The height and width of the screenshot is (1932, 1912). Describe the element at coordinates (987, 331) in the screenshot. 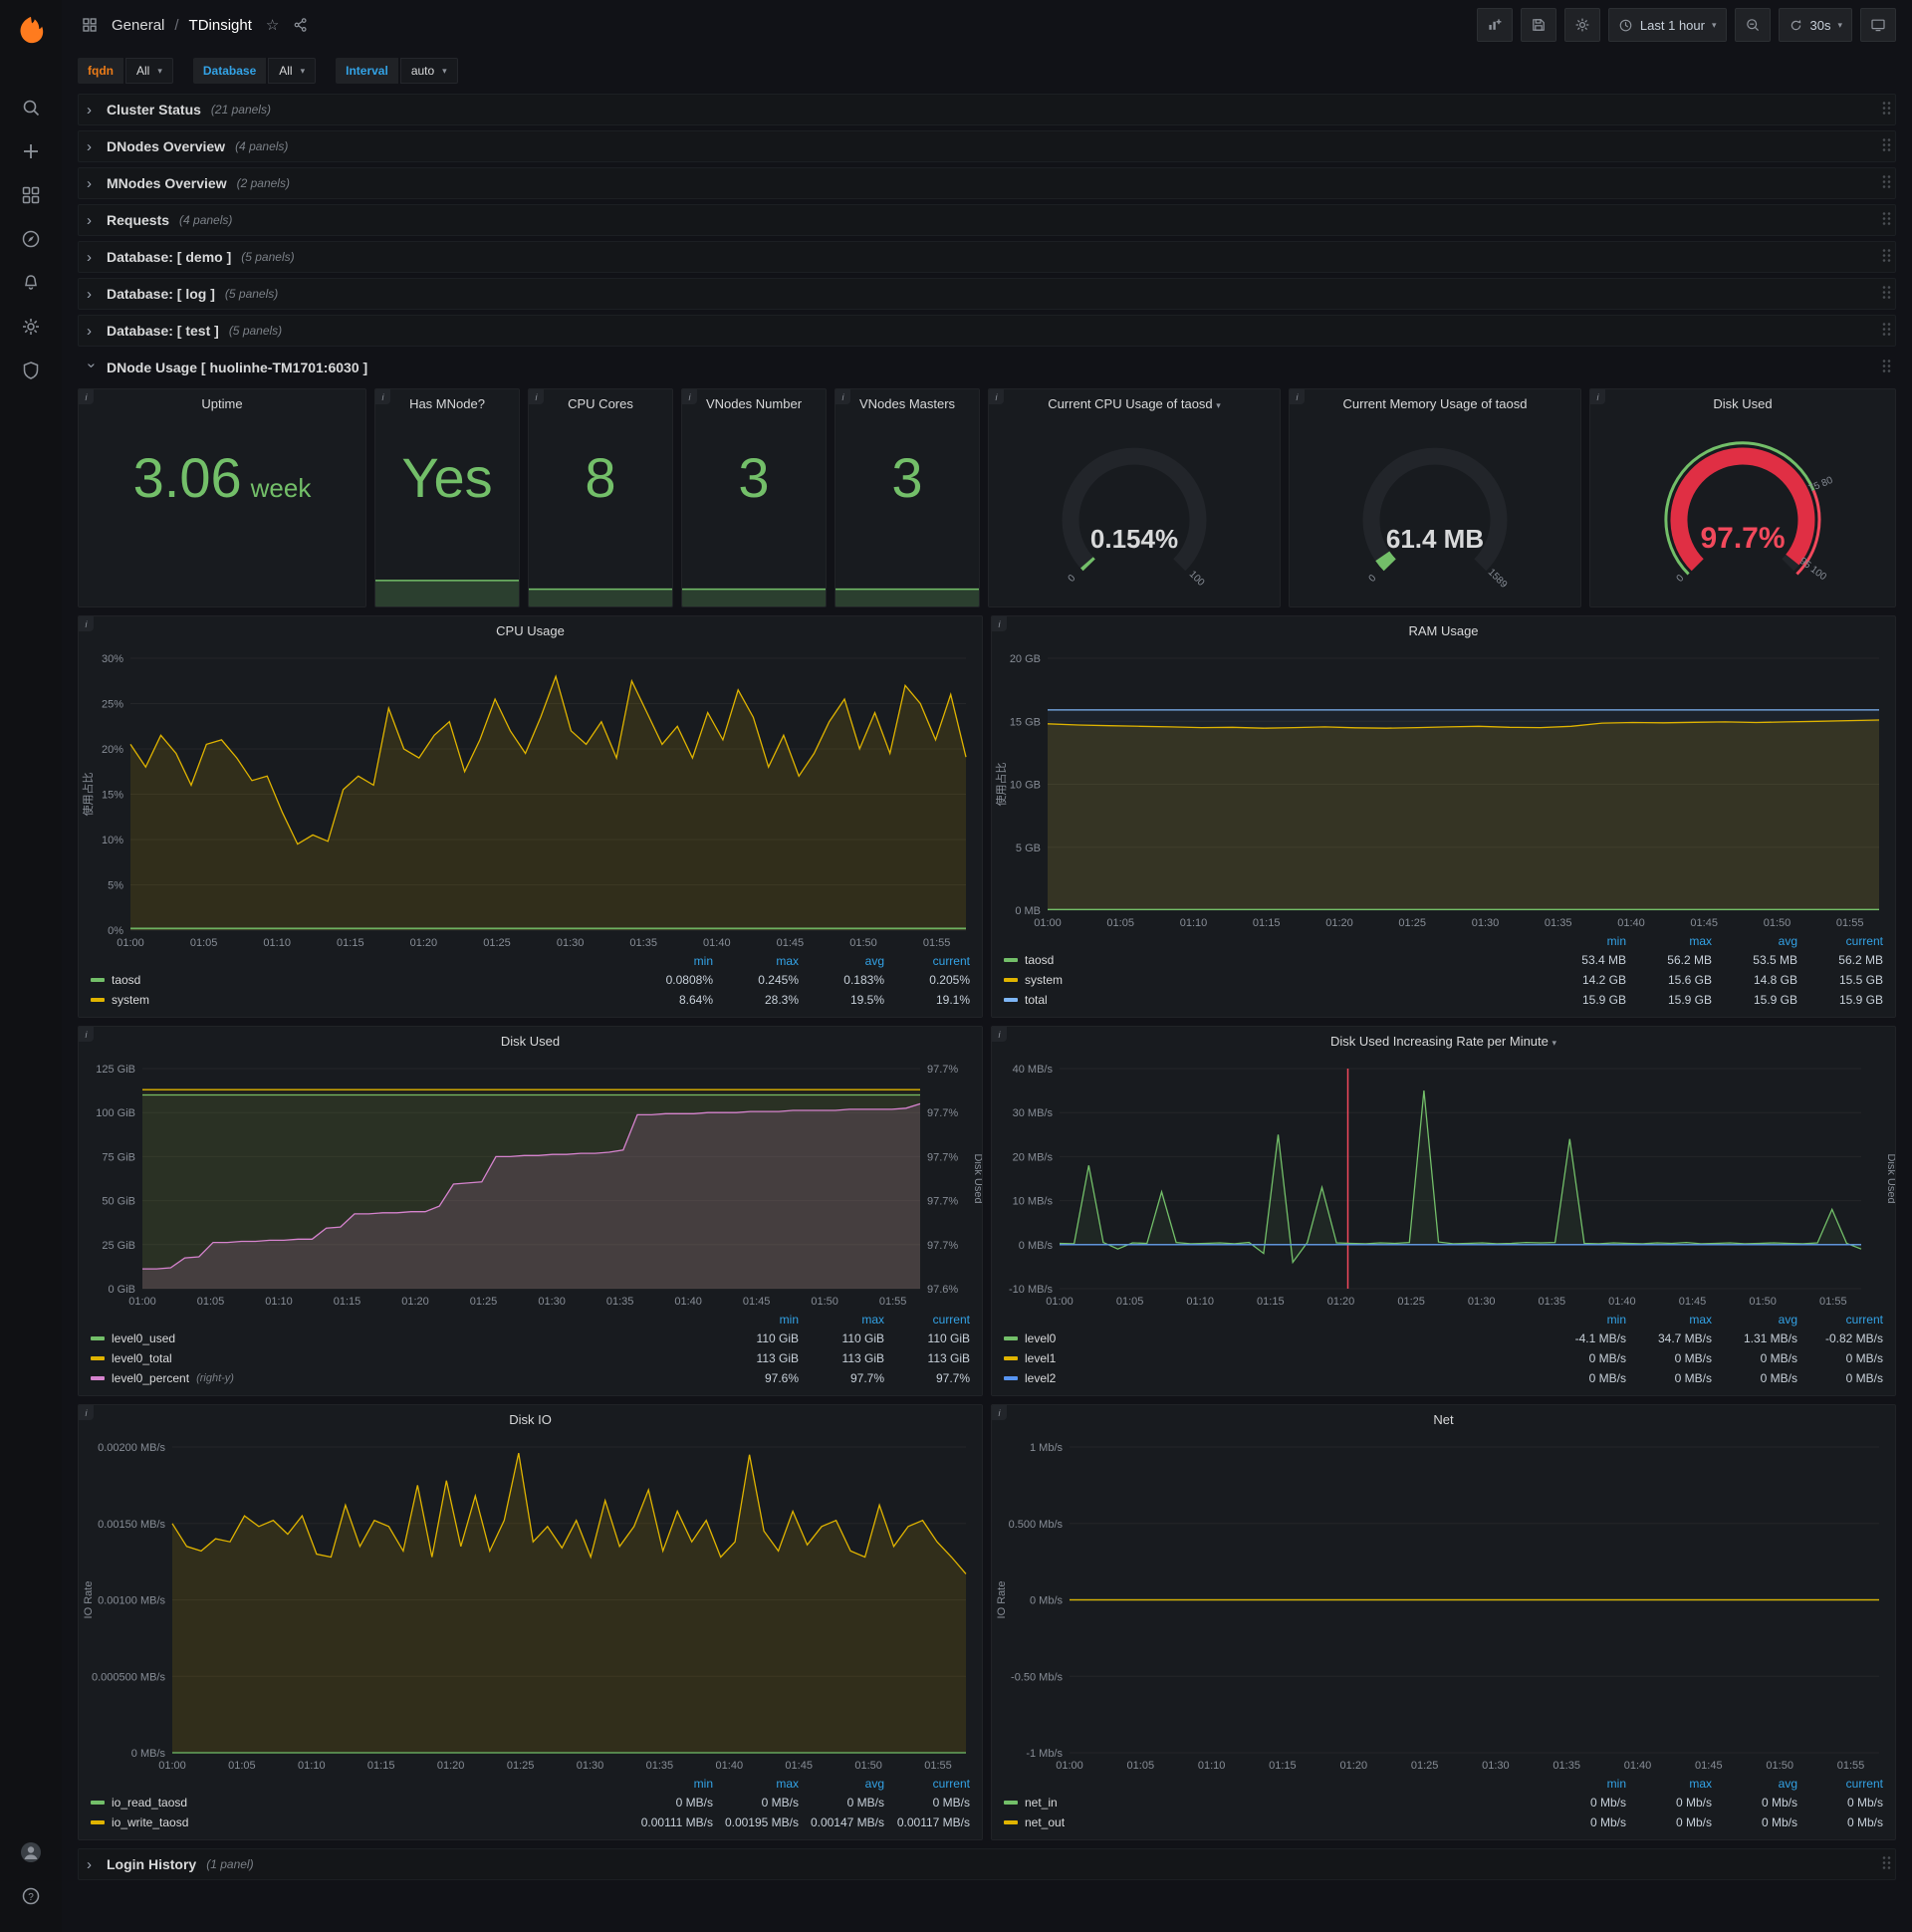

I see `dashboard-row-collapsed: › Database: [ test ] (5 panels)` at that location.